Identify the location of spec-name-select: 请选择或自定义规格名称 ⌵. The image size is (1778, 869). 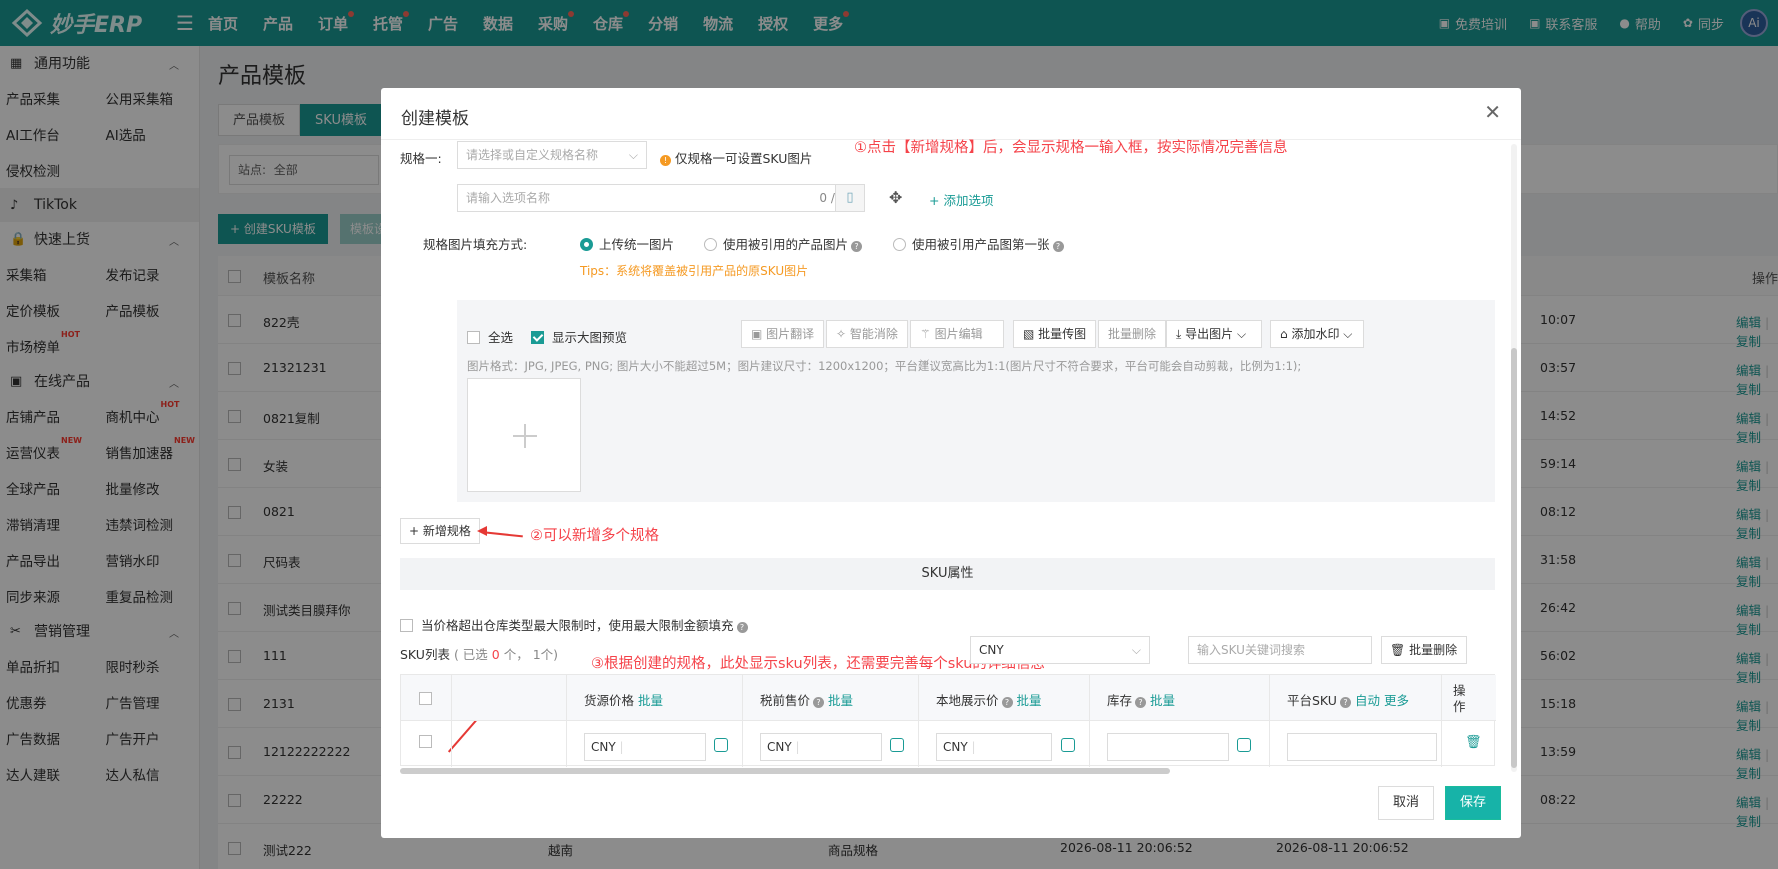
(552, 155).